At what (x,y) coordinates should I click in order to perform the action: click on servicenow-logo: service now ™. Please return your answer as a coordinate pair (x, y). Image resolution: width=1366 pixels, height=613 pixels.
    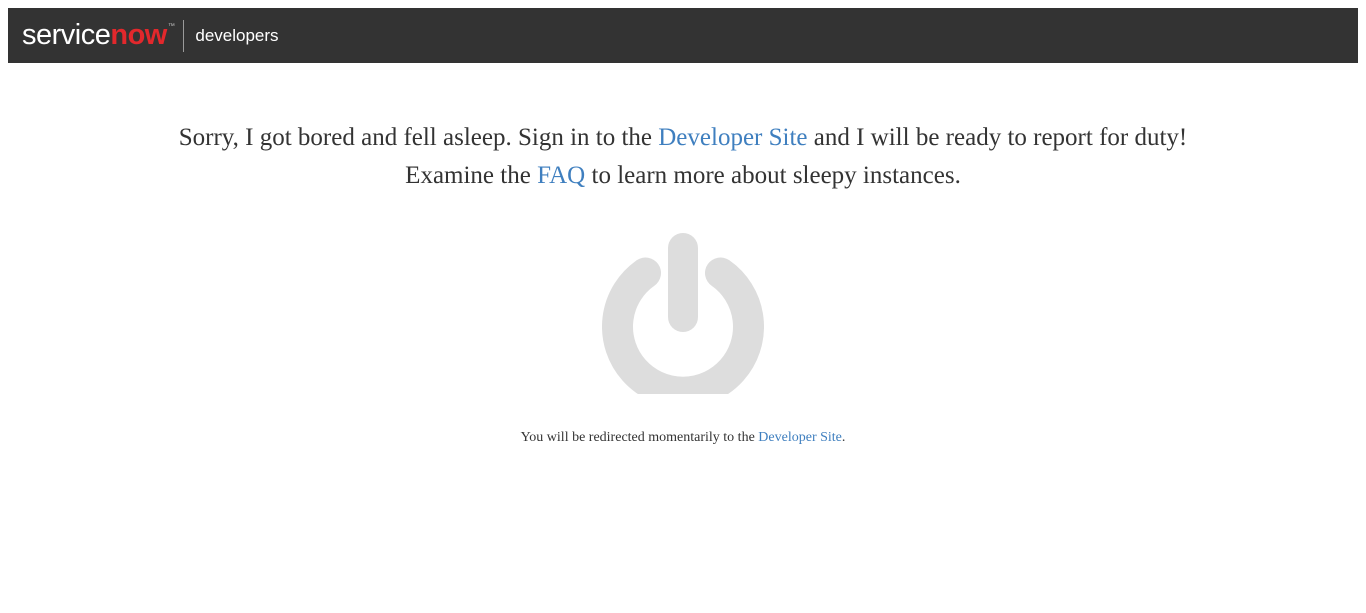
    Looking at the image, I should click on (98, 35).